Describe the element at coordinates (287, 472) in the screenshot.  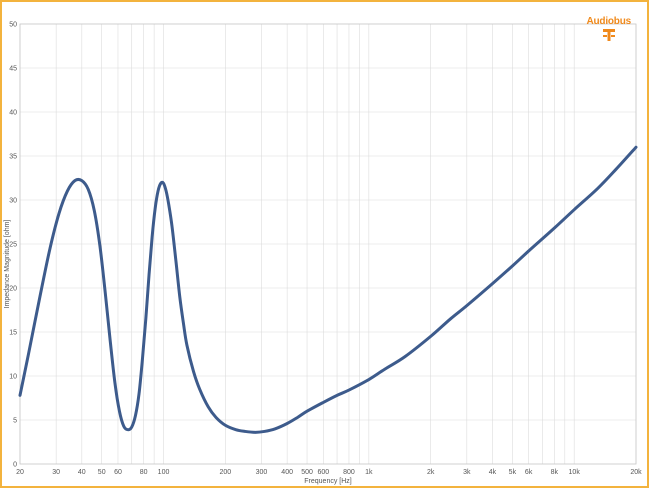
I see `x-tick-label: 400` at that location.